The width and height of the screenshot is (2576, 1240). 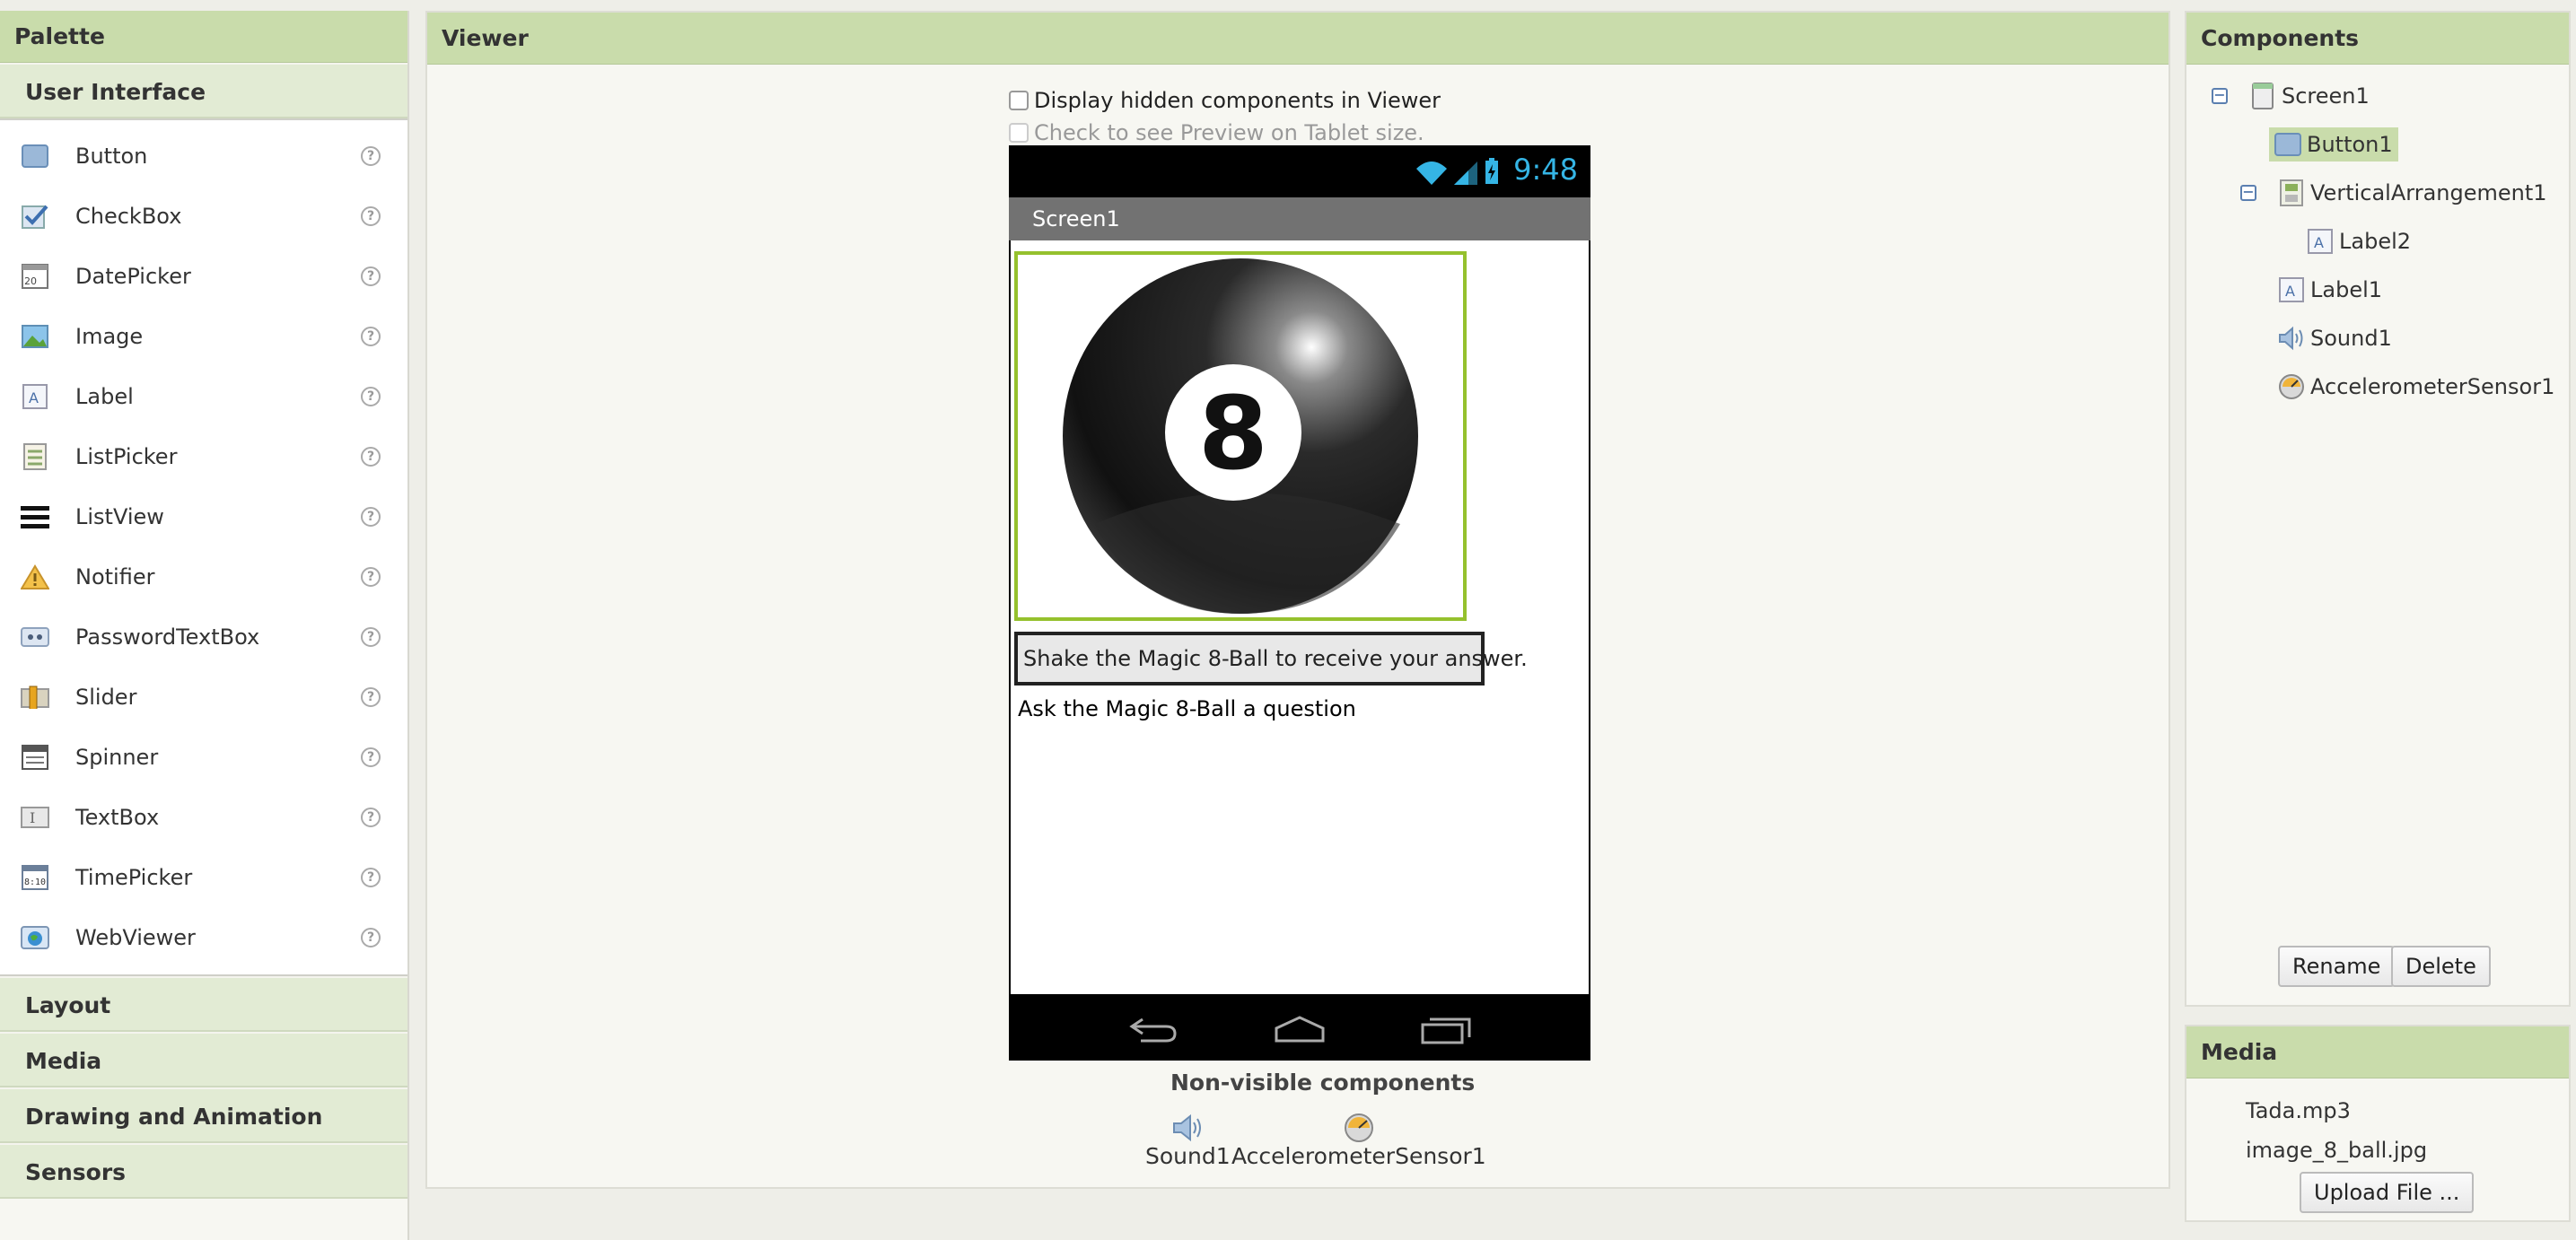 I want to click on android-nav-bar, so click(x=1299, y=1029).